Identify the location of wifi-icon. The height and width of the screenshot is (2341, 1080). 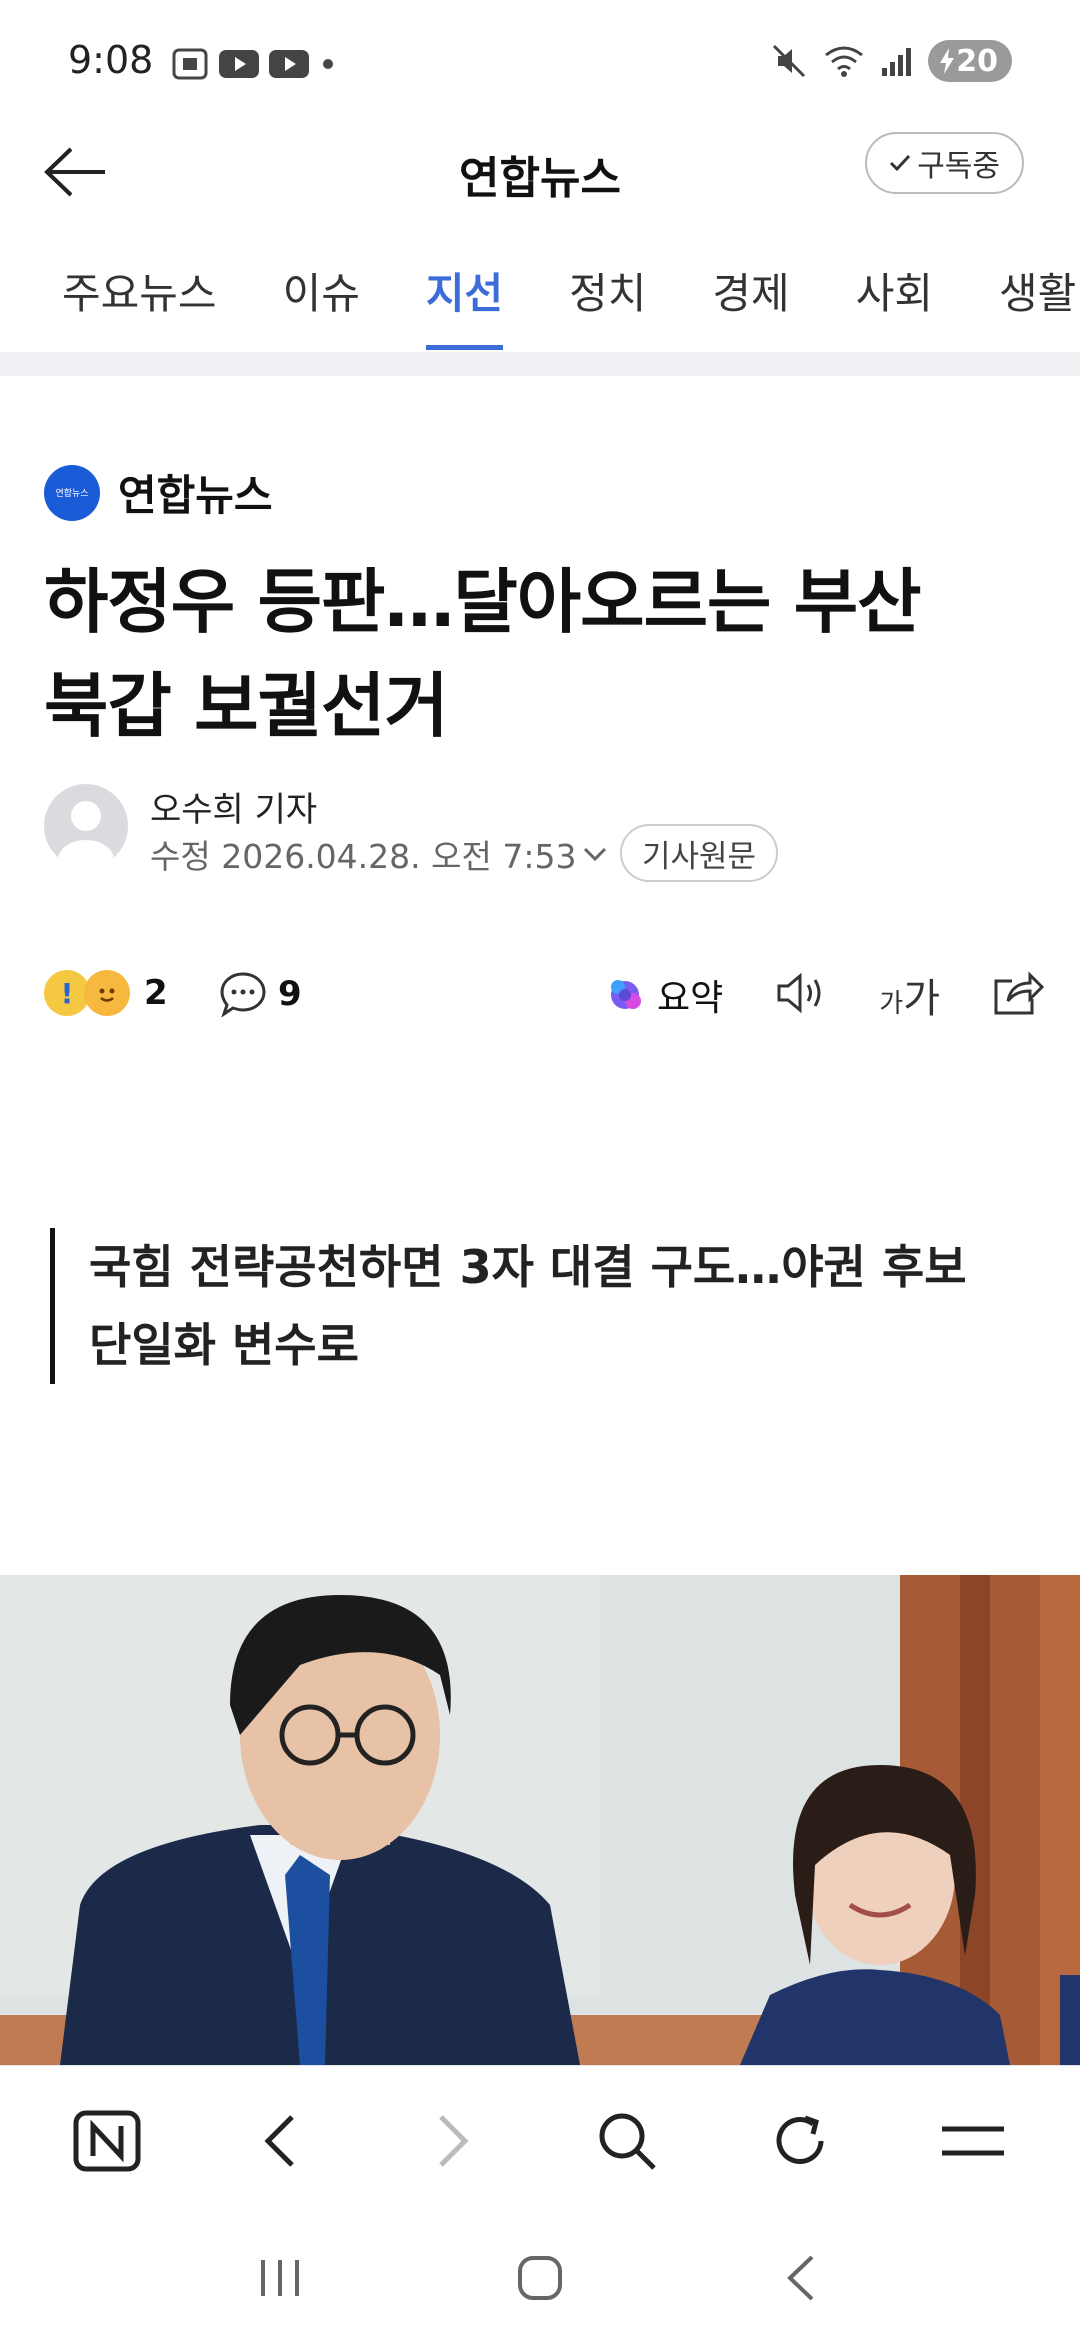
(844, 61).